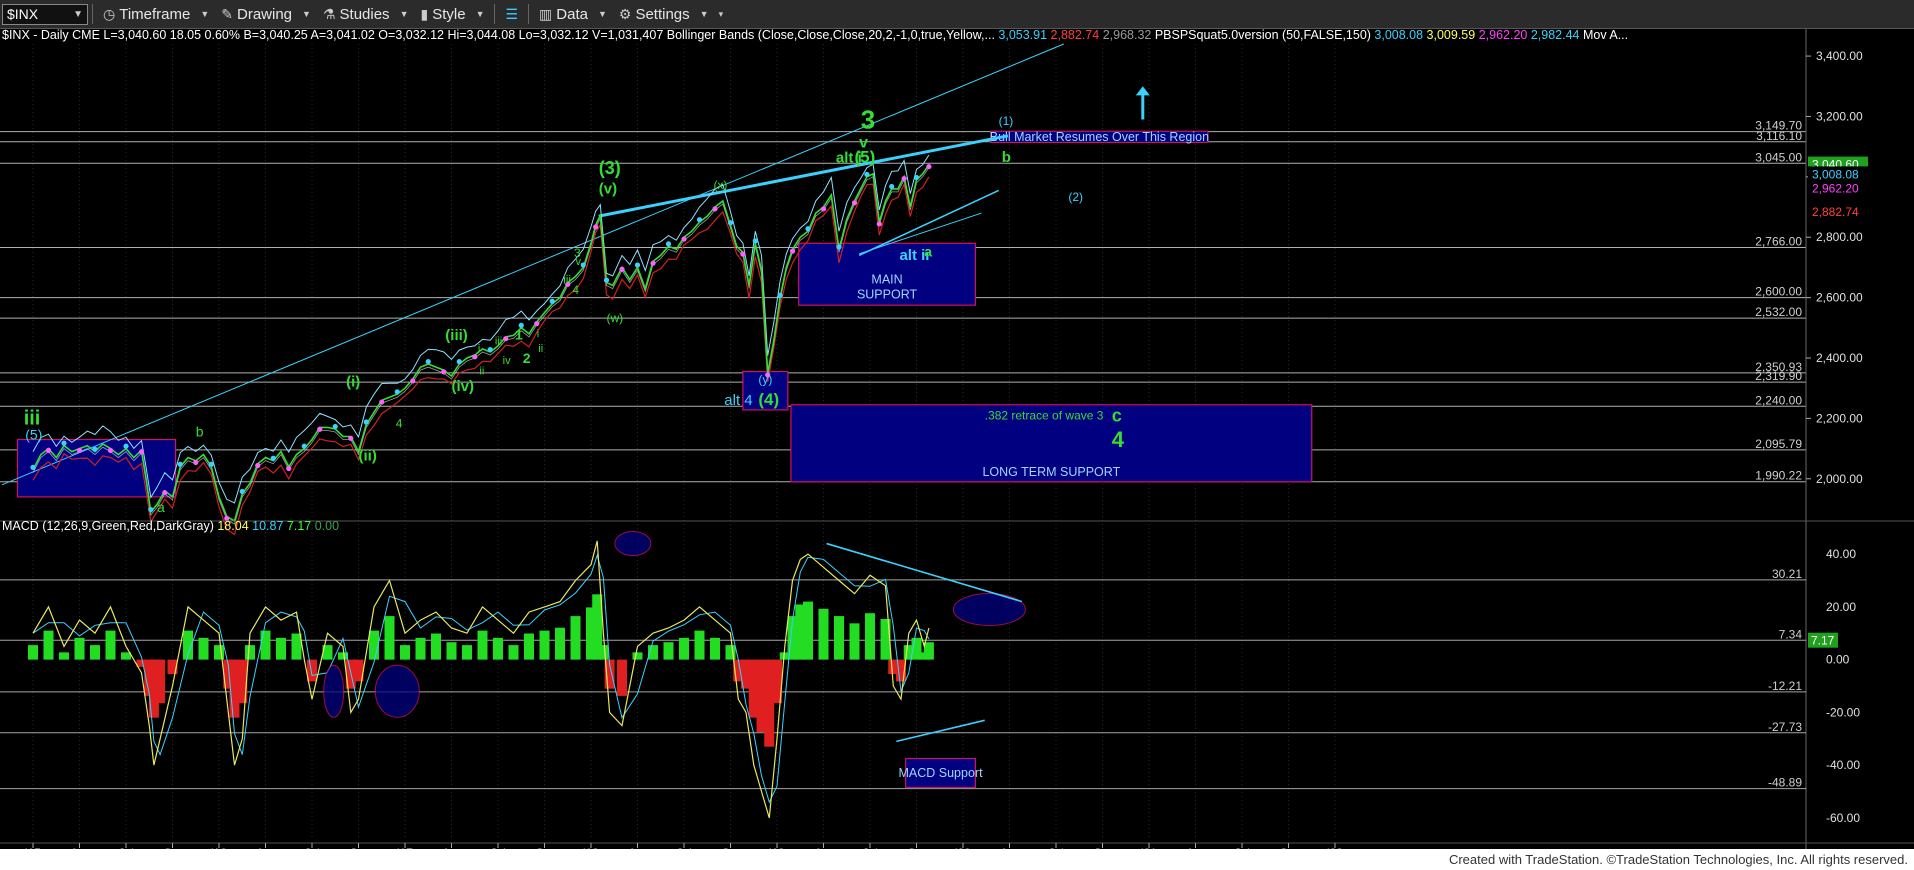 The height and width of the screenshot is (870, 1914). Describe the element at coordinates (575, 290) in the screenshot. I see `wave-label: 4` at that location.